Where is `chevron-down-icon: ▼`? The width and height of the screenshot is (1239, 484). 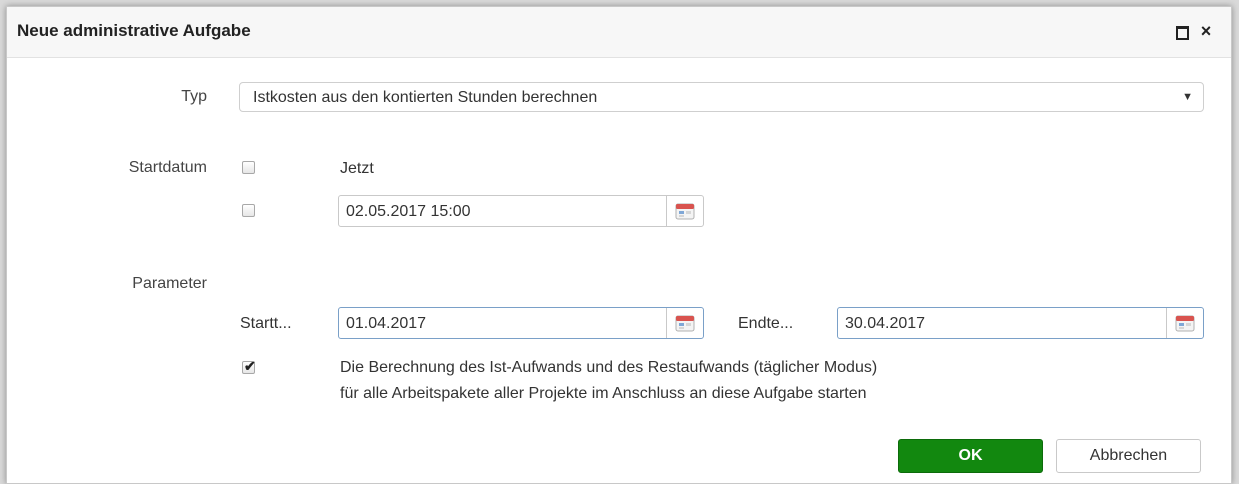 chevron-down-icon: ▼ is located at coordinates (1187, 97).